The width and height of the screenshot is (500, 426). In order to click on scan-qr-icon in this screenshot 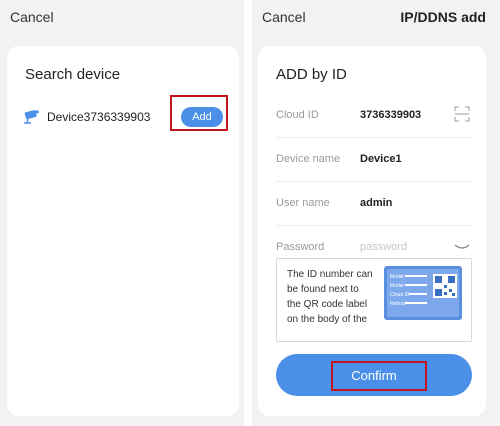, I will do `click(462, 114)`.